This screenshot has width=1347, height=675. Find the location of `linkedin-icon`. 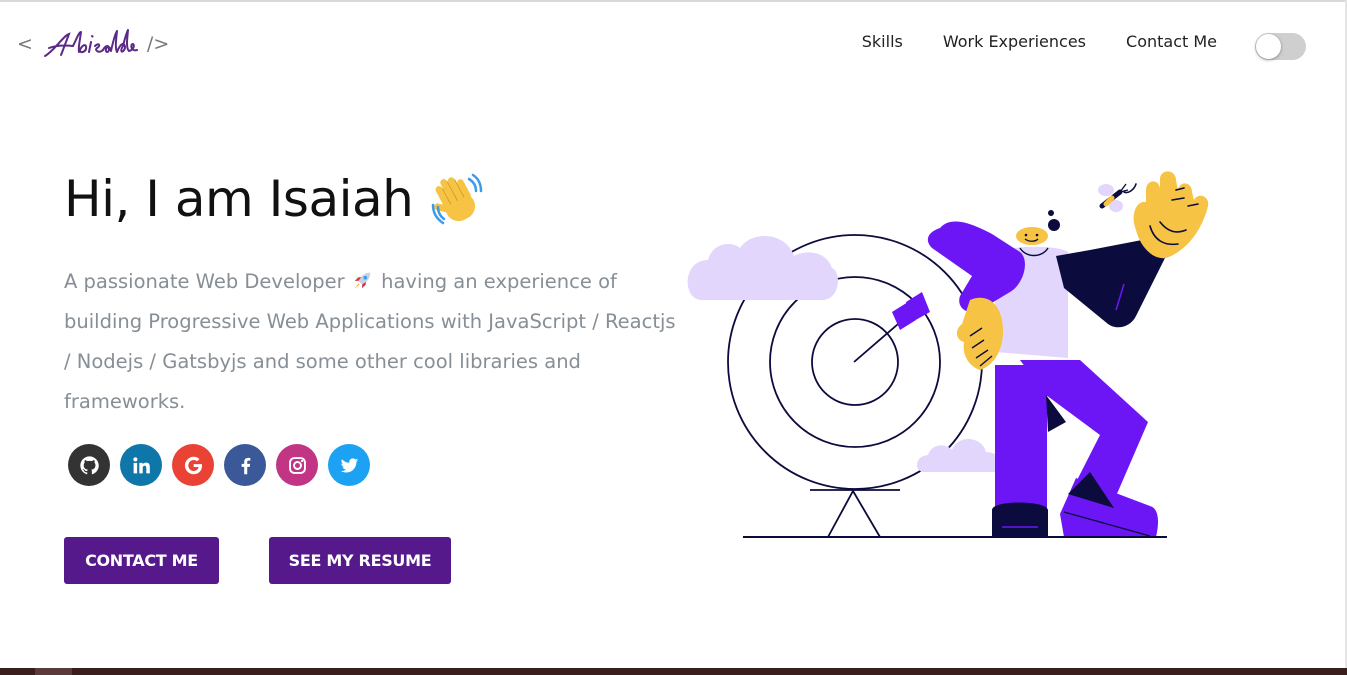

linkedin-icon is located at coordinates (141, 464).